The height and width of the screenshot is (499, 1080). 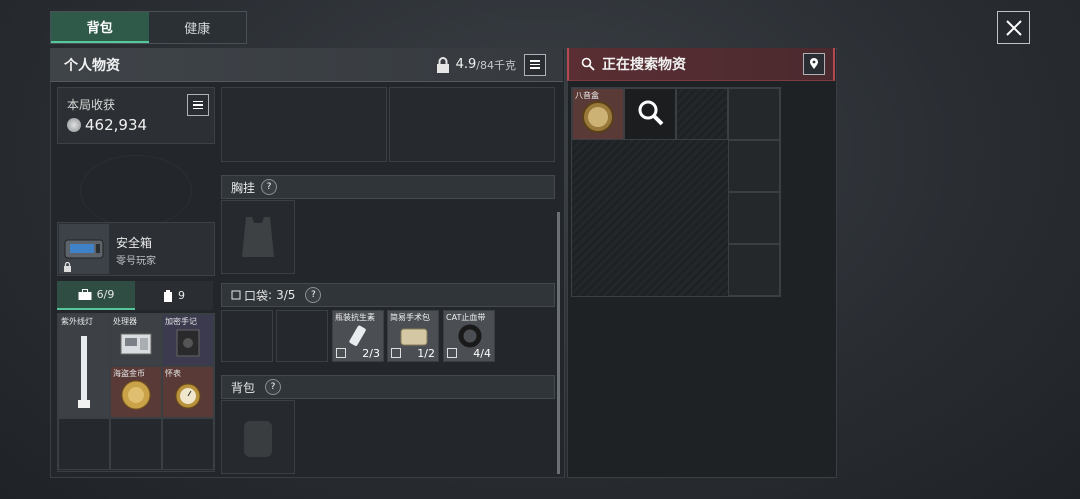 I want to click on scrollbar, so click(x=558, y=343).